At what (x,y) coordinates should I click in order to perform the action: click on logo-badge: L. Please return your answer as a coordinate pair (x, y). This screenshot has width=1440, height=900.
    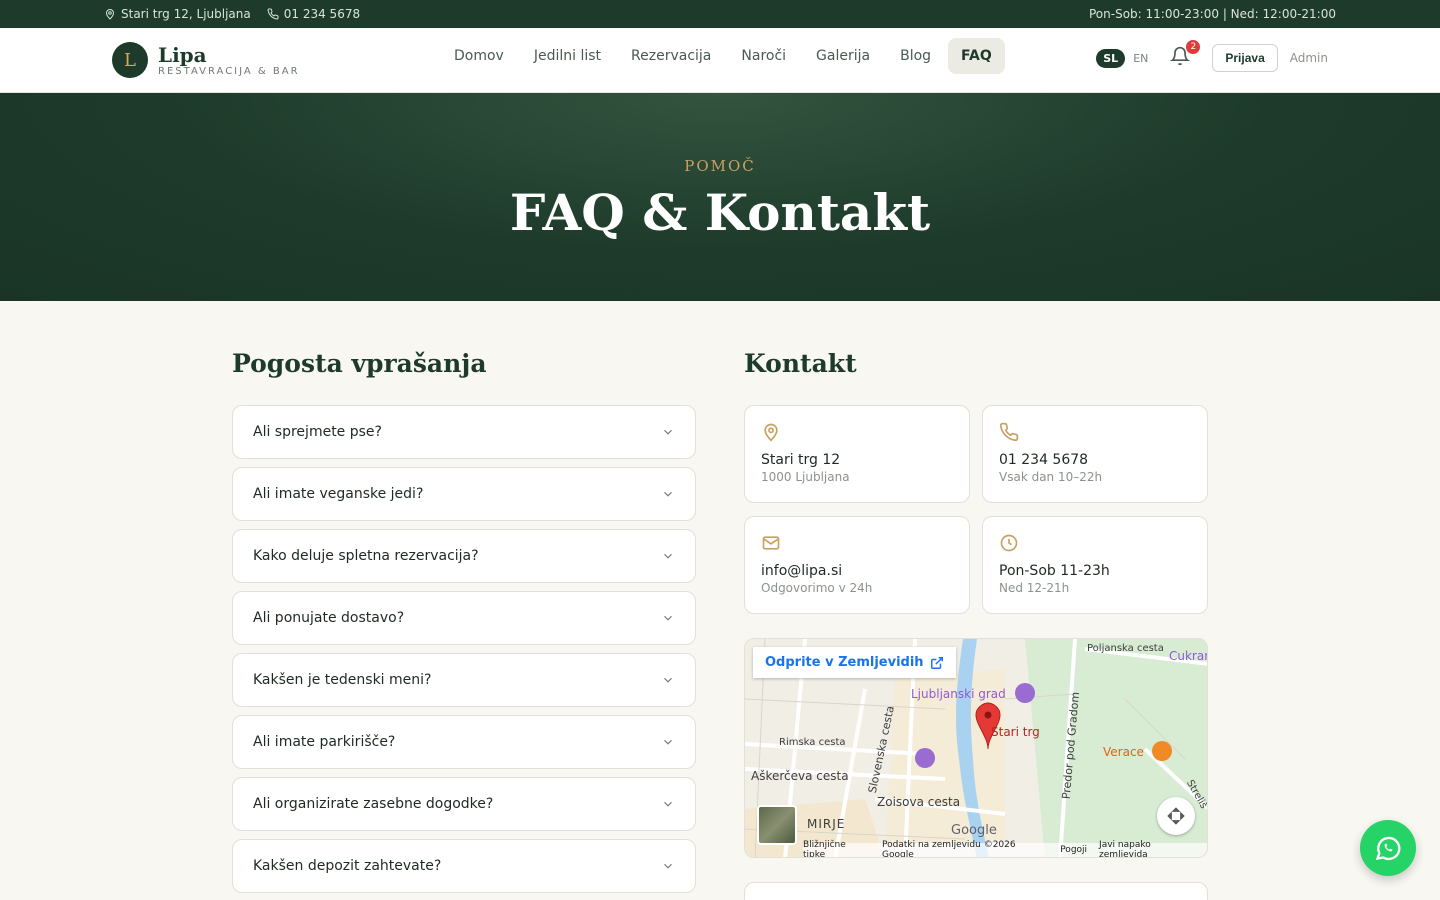
    Looking at the image, I should click on (130, 60).